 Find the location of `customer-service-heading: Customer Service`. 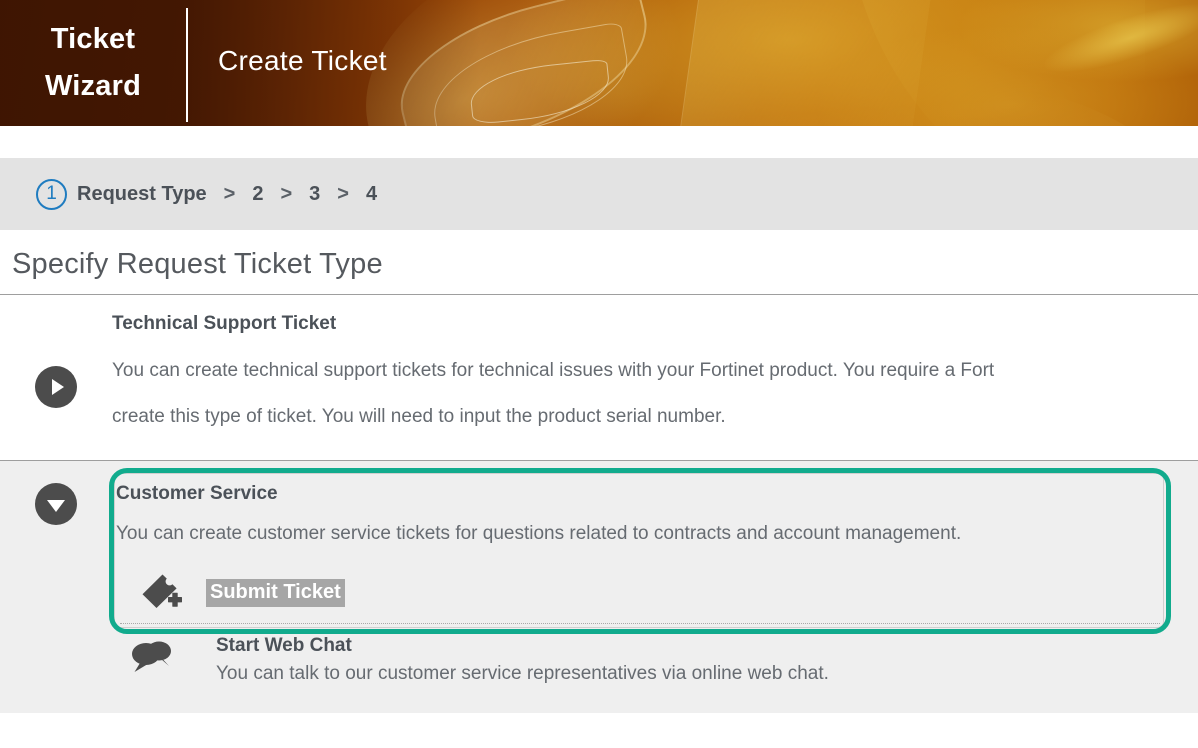

customer-service-heading: Customer Service is located at coordinates (197, 493).